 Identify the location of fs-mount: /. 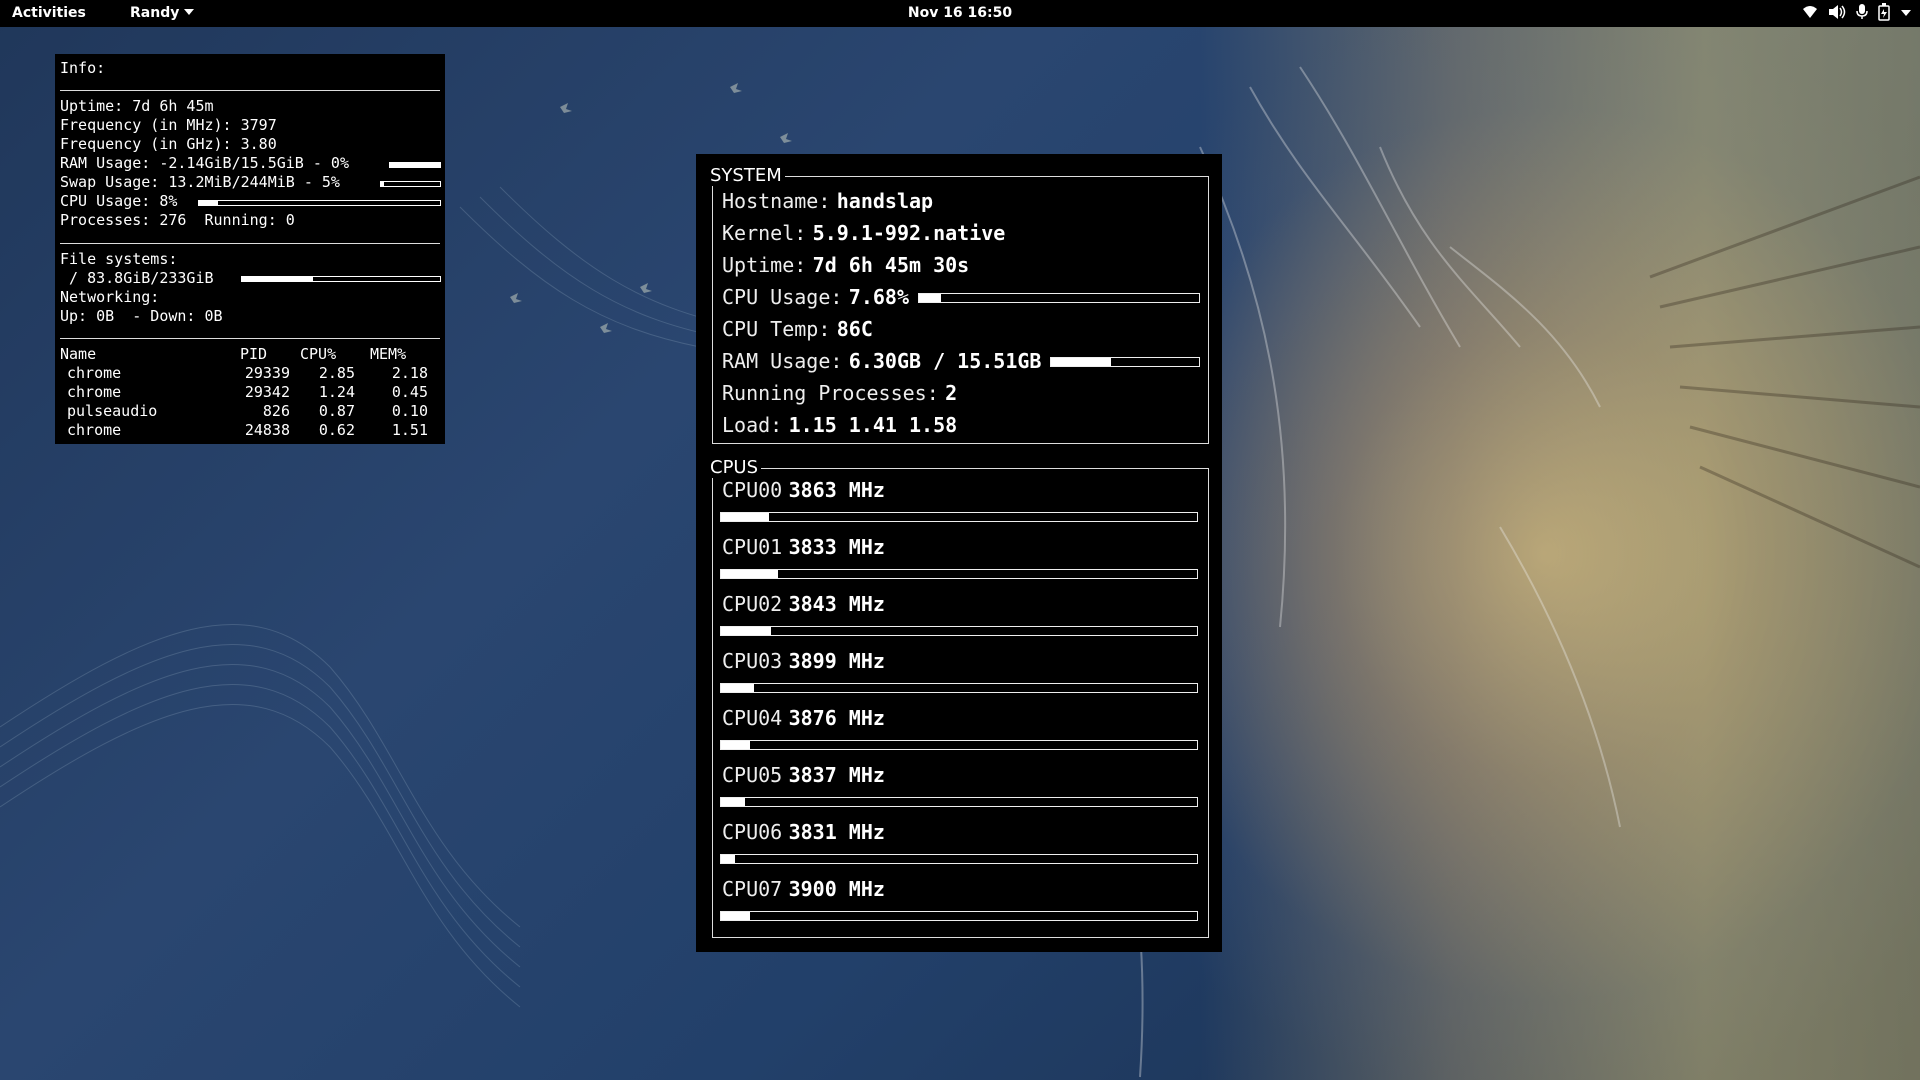
(74, 278).